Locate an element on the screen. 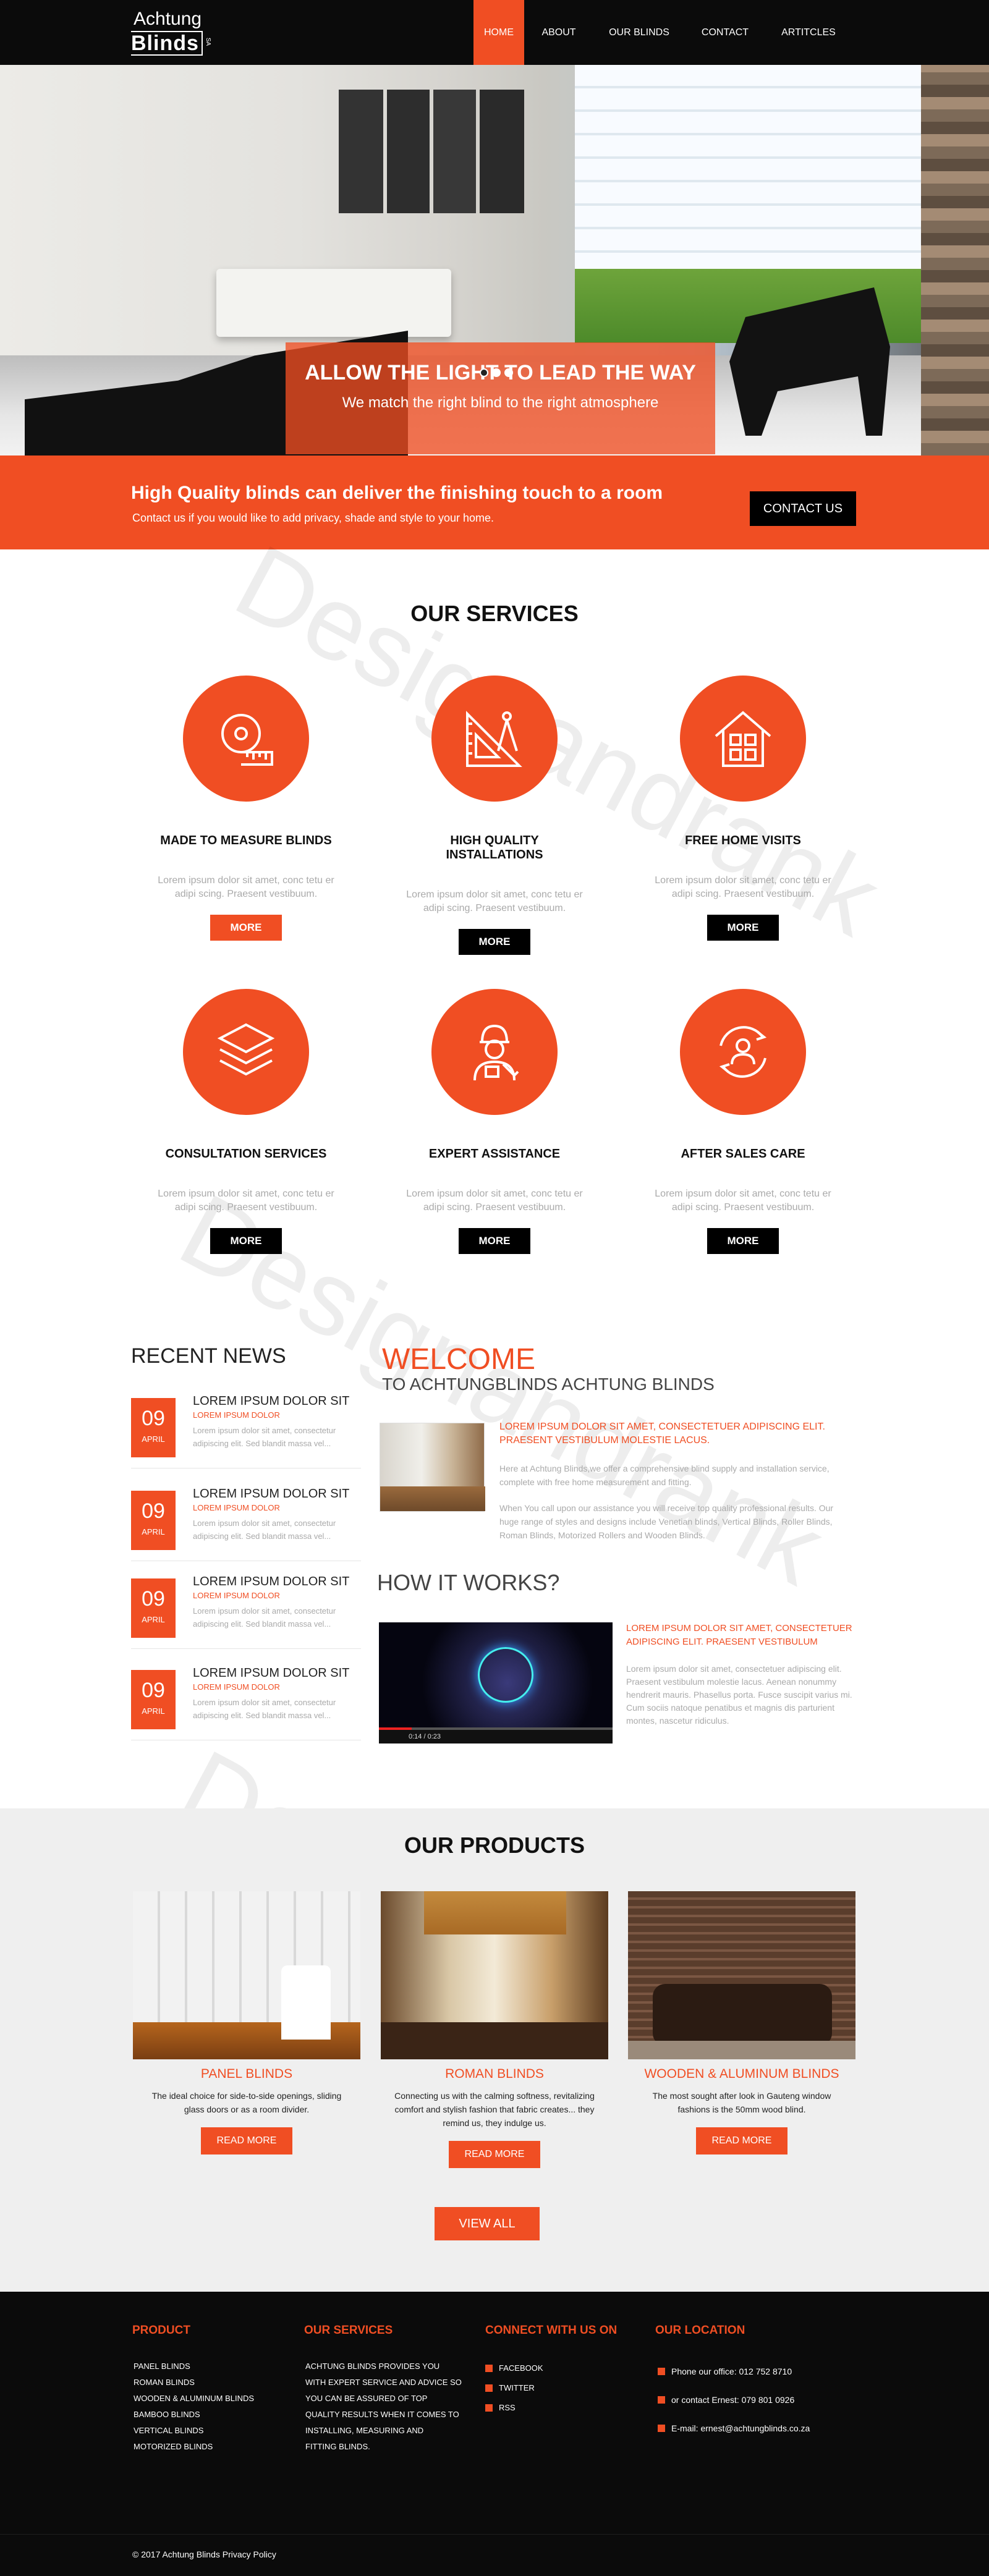  product-floor is located at coordinates (494, 2040).